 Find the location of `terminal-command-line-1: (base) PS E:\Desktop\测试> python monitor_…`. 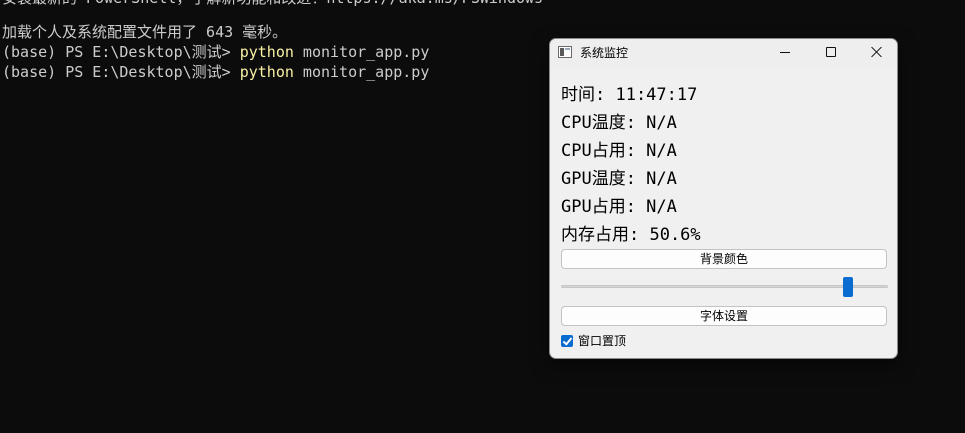

terminal-command-line-1: (base) PS E:\Desktop\测试> python monitor_… is located at coordinates (215, 52).